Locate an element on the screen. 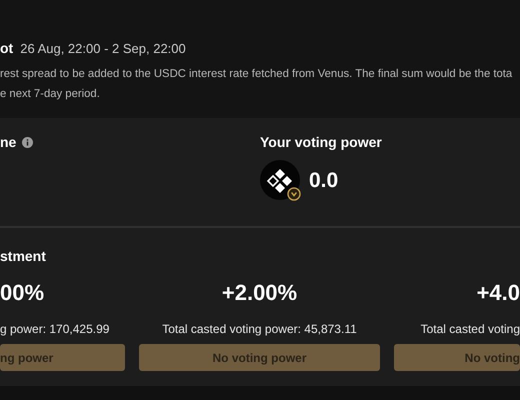 The height and width of the screenshot is (400, 520). description-line: e next 7-day period. is located at coordinates (50, 94).